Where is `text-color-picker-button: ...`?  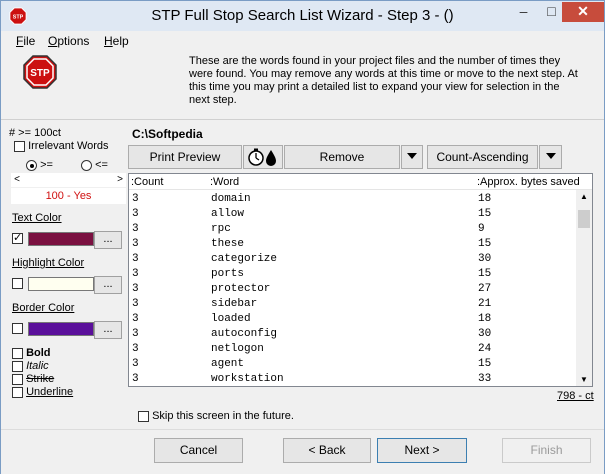 text-color-picker-button: ... is located at coordinates (108, 240).